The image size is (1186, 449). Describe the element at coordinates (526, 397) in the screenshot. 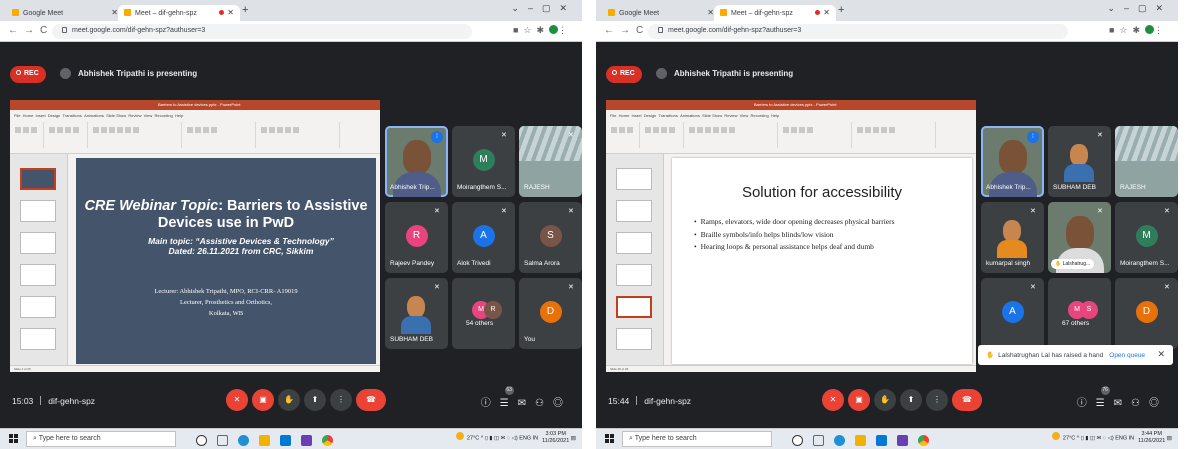

I see `meet-side-icons: ⓘ☰✉⚇◎ 63` at that location.